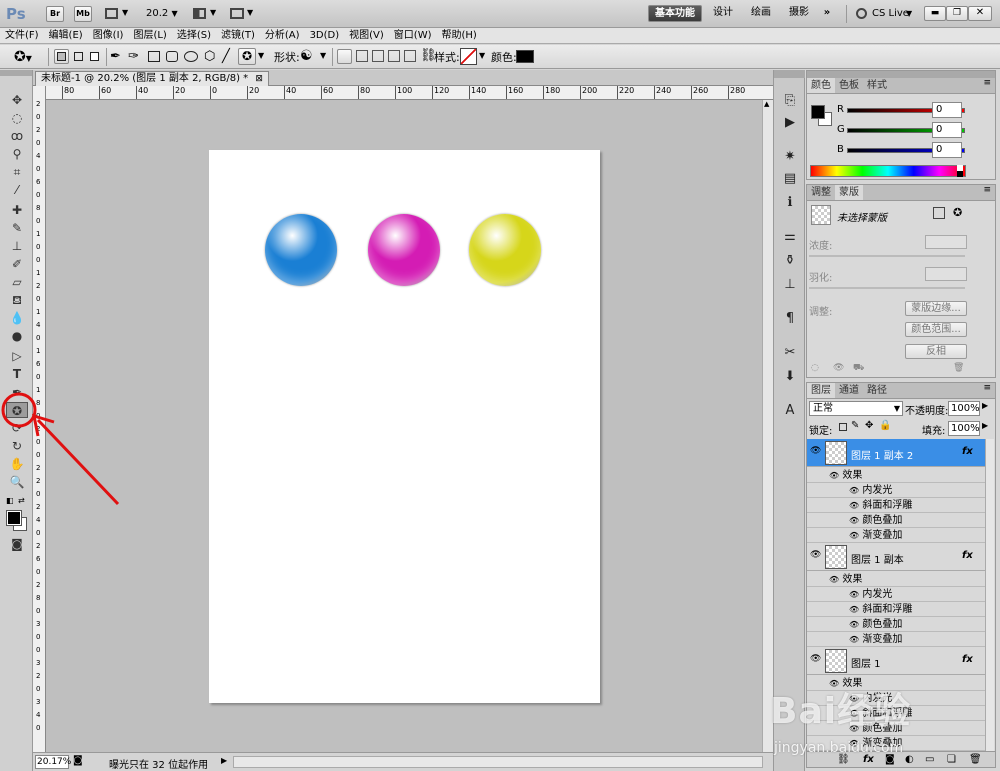 This screenshot has width=1000, height=771. What do you see at coordinates (939, 213) in the screenshot?
I see `pixel-mask-icon` at bounding box center [939, 213].